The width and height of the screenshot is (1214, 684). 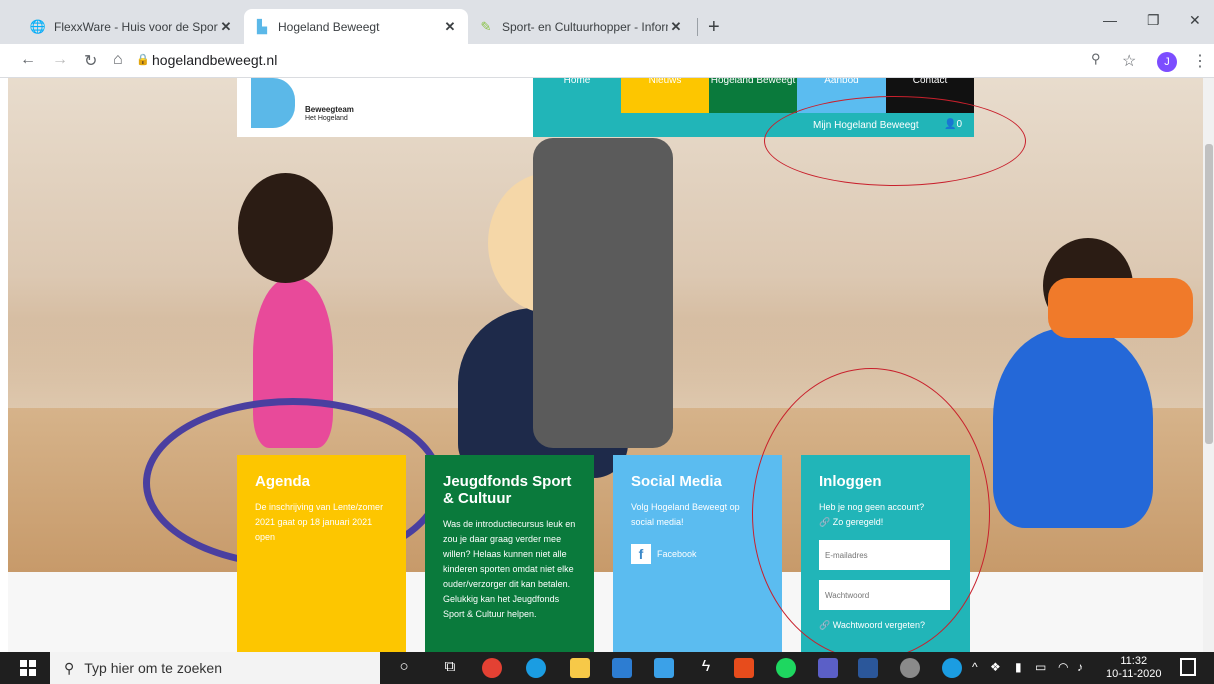 I want to click on battery-icon: ▭, so click(x=1040, y=667).